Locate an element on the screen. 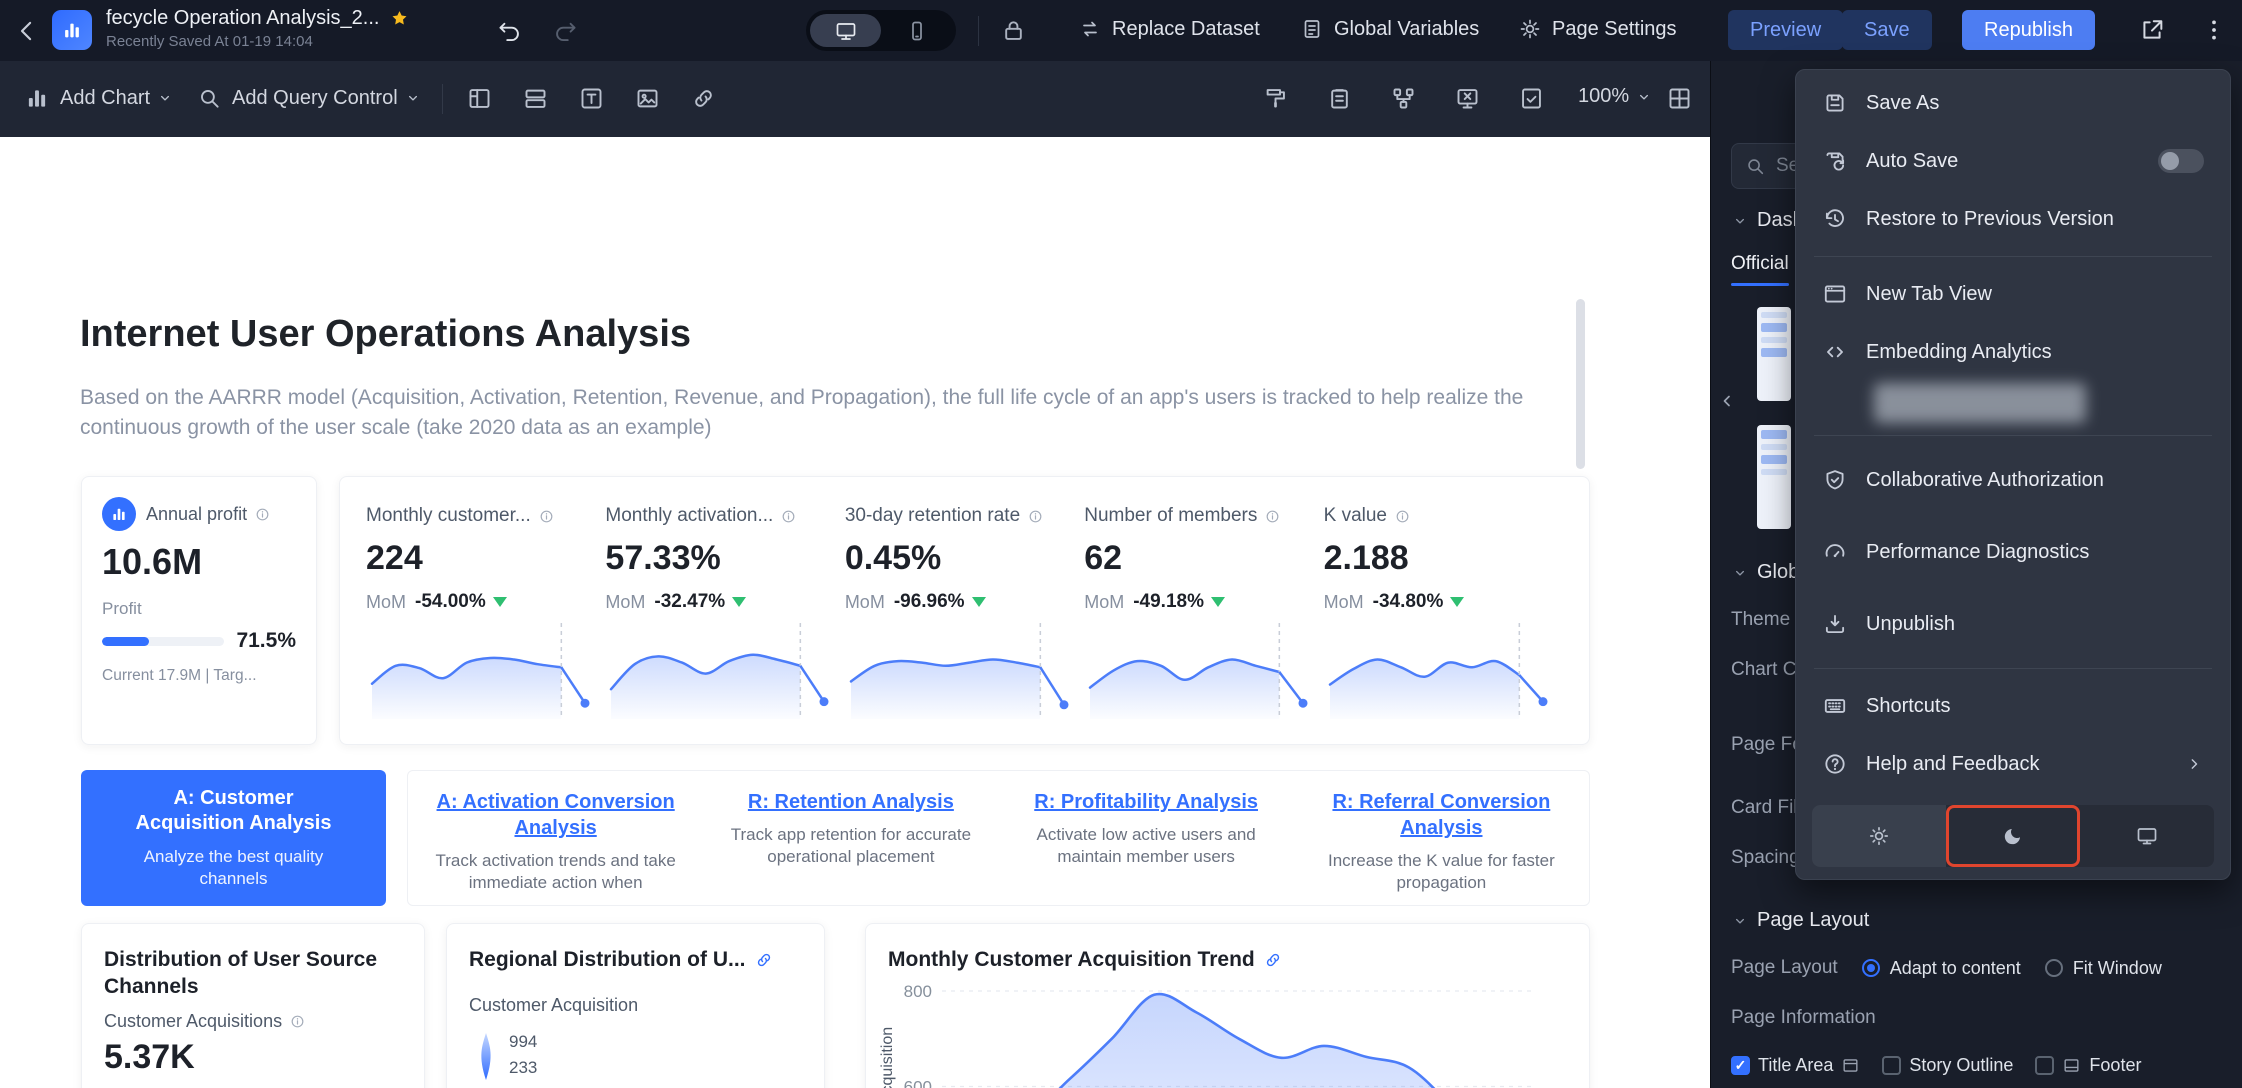 The width and height of the screenshot is (2242, 1088). link-tool-icon is located at coordinates (703, 98).